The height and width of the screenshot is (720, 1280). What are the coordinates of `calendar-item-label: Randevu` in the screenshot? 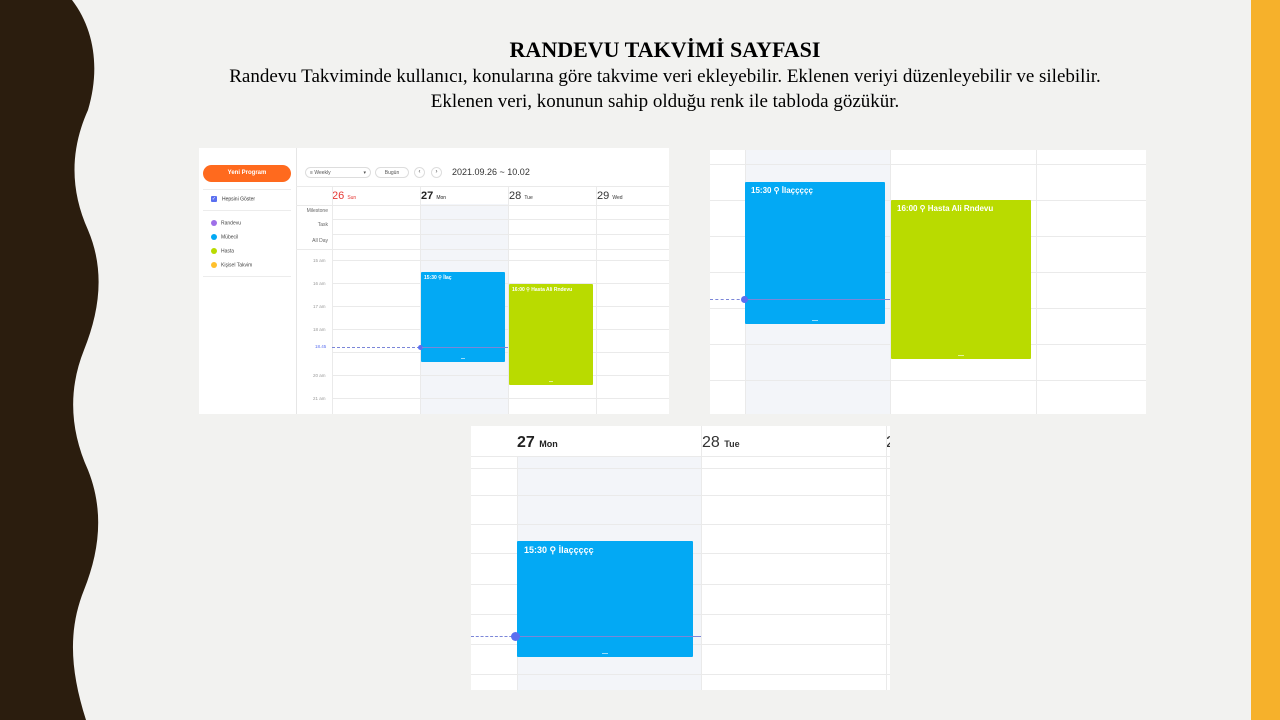 It's located at (231, 223).